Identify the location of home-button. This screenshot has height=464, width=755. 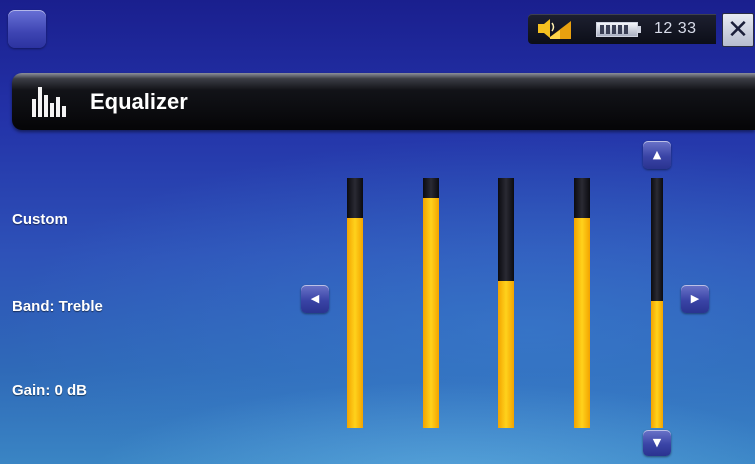
(27, 29).